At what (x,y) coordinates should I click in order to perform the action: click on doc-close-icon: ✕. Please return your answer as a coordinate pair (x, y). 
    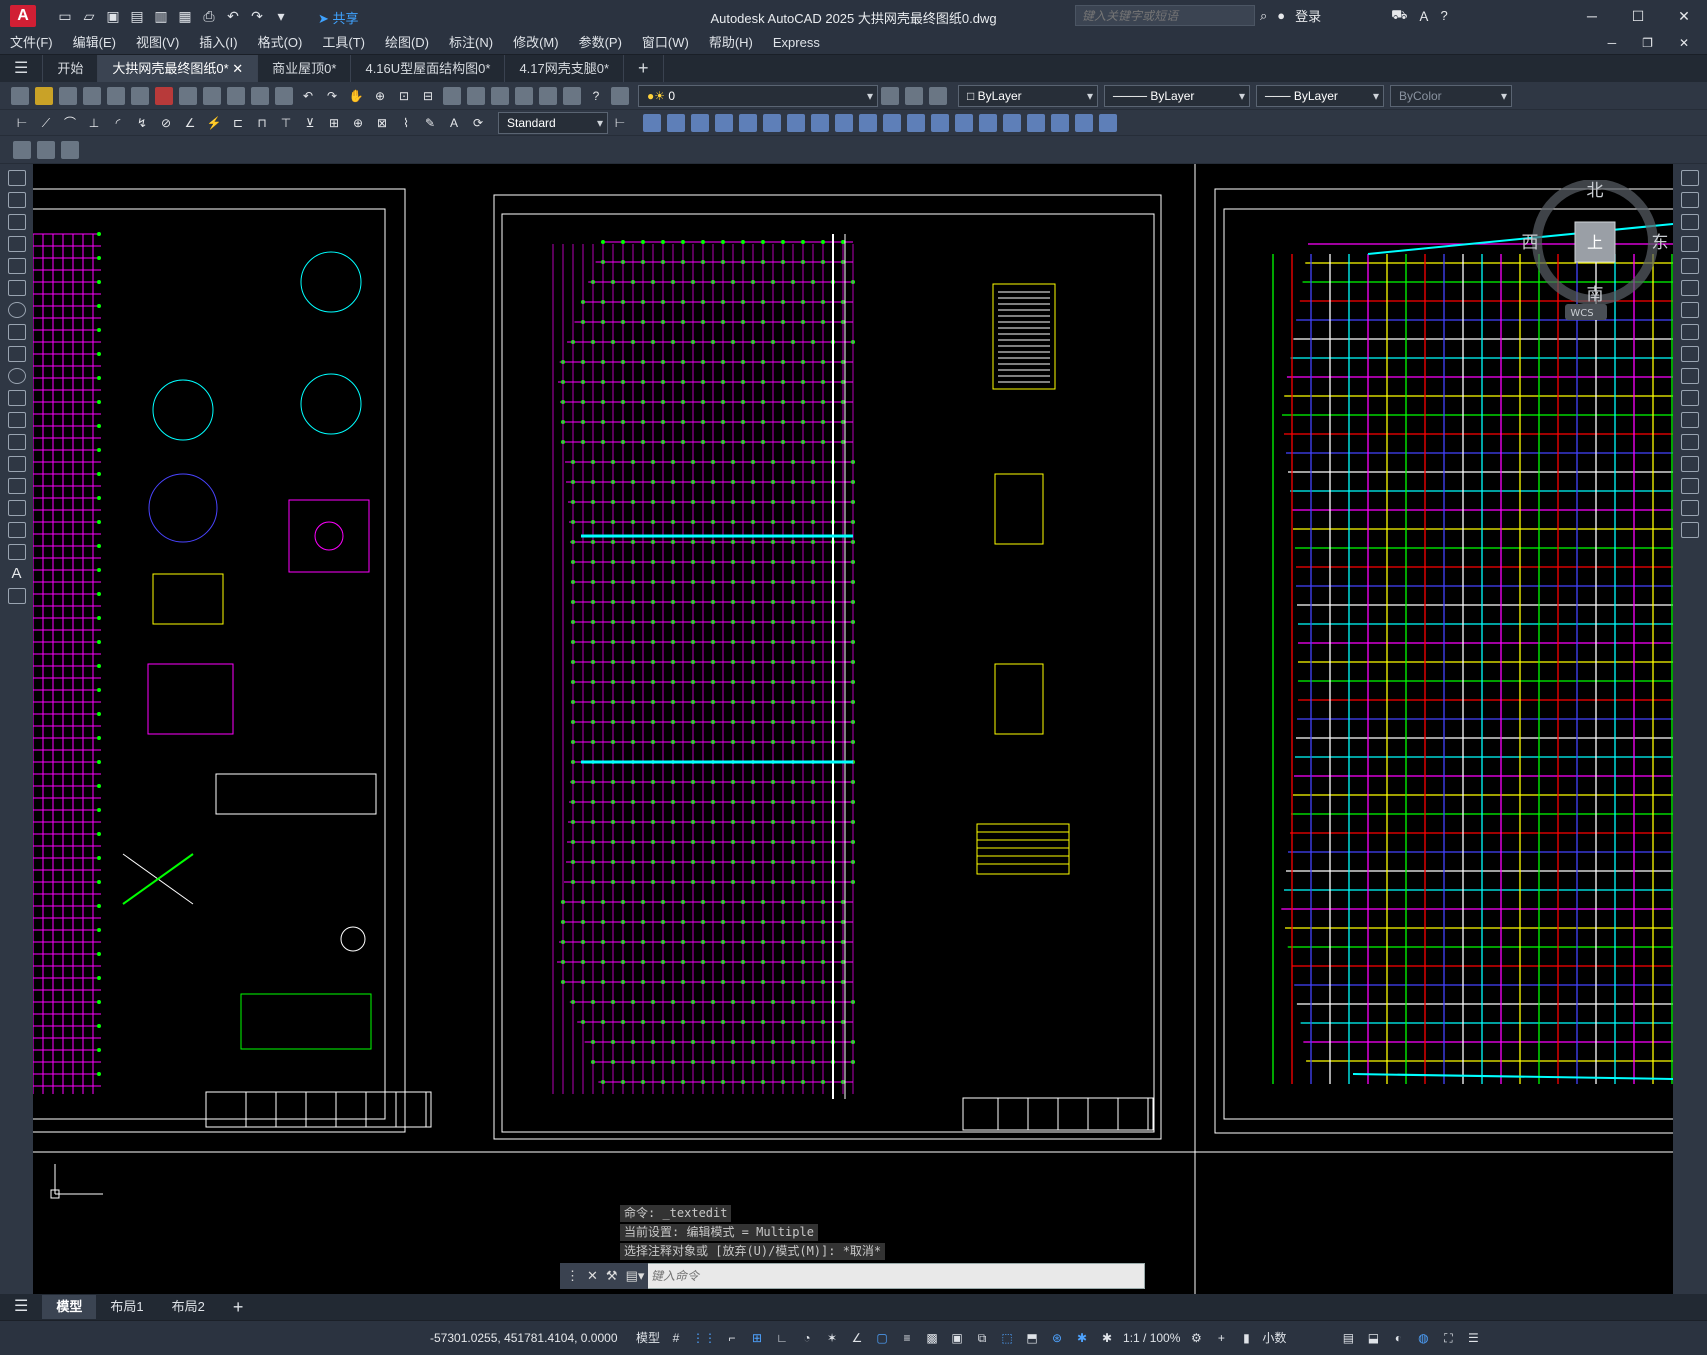
    Looking at the image, I should click on (1684, 43).